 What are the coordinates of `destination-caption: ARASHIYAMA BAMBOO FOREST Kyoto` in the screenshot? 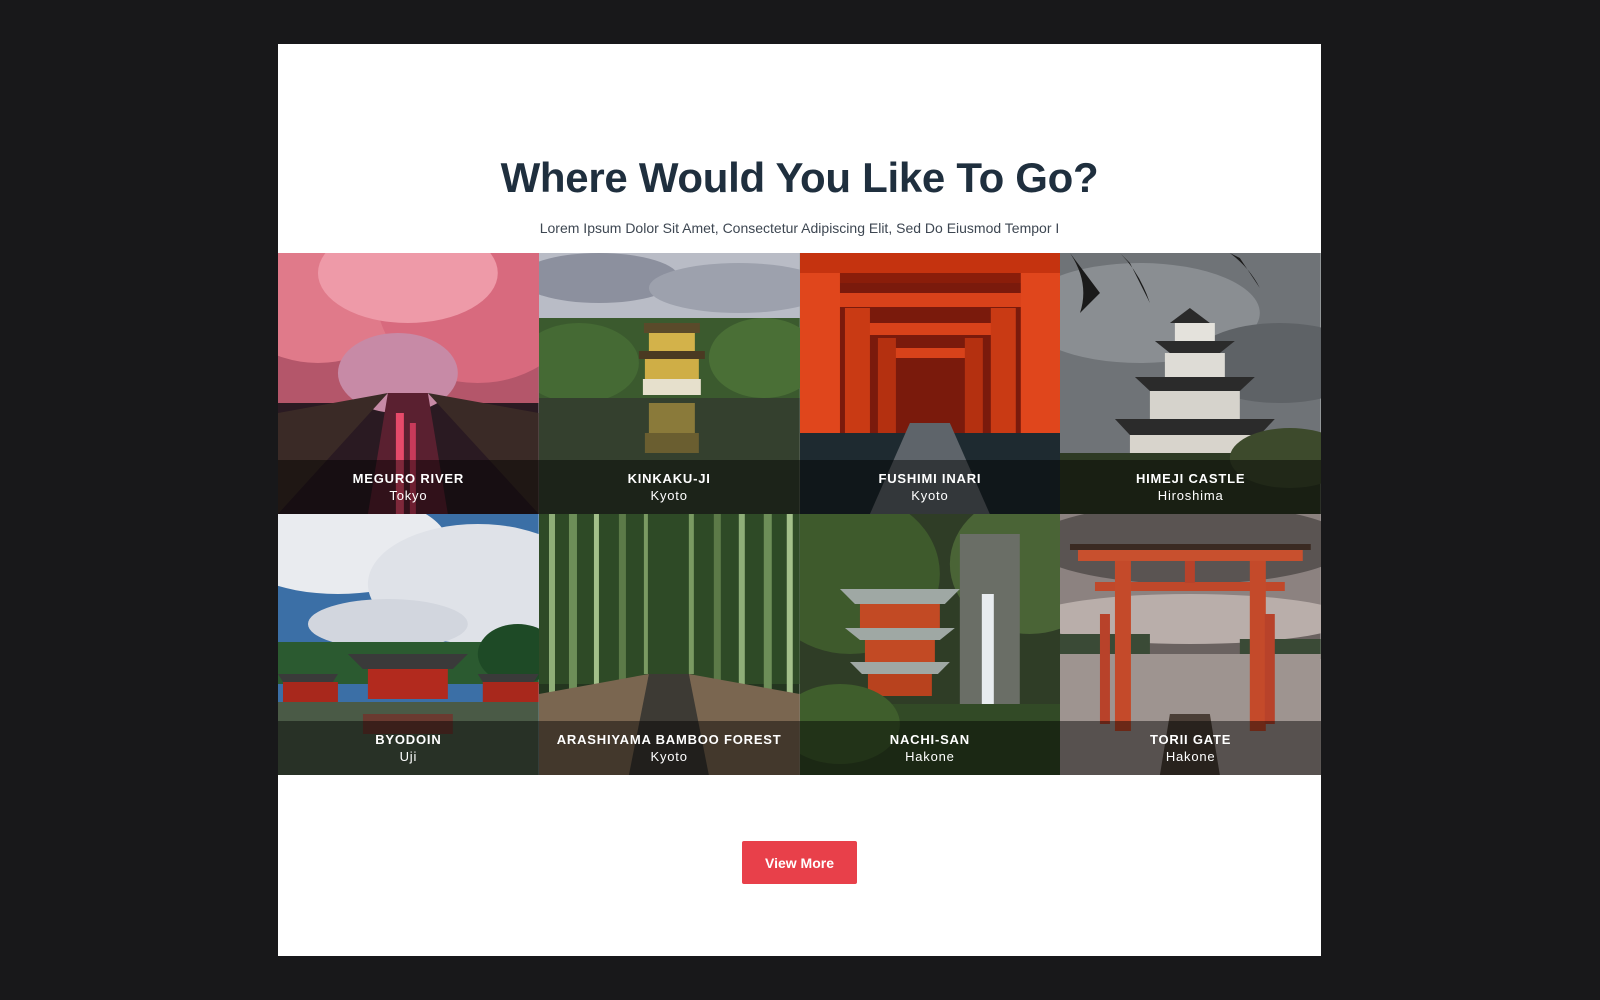 It's located at (669, 748).